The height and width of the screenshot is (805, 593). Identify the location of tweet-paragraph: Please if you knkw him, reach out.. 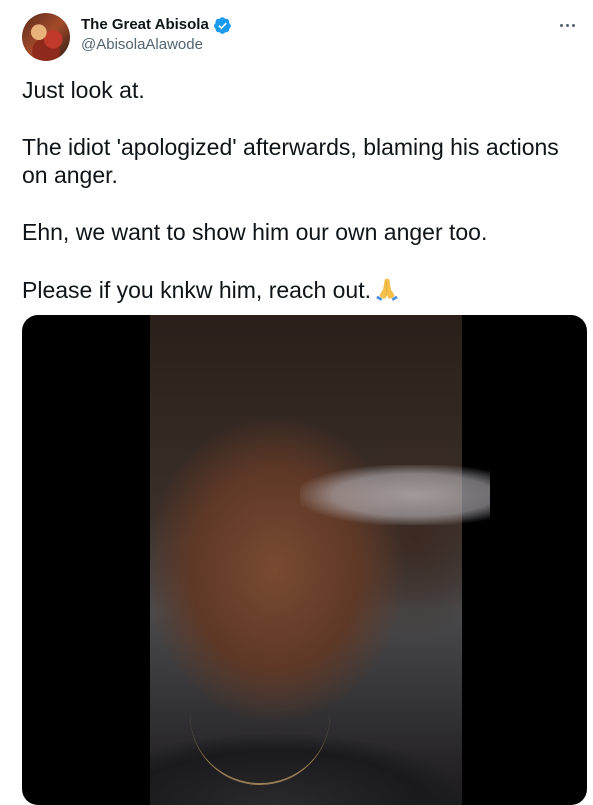
(196, 290).